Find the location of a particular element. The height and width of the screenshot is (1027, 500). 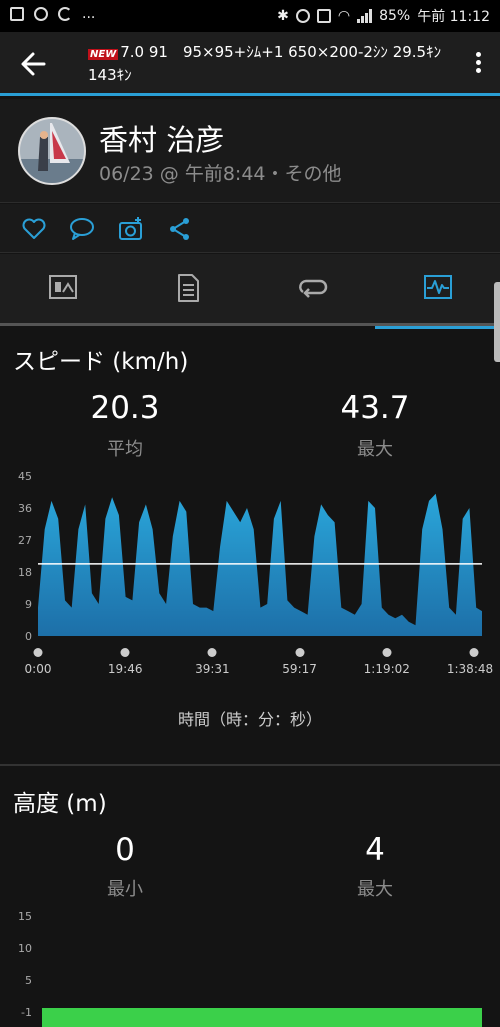

tab-details is located at coordinates (187, 290).